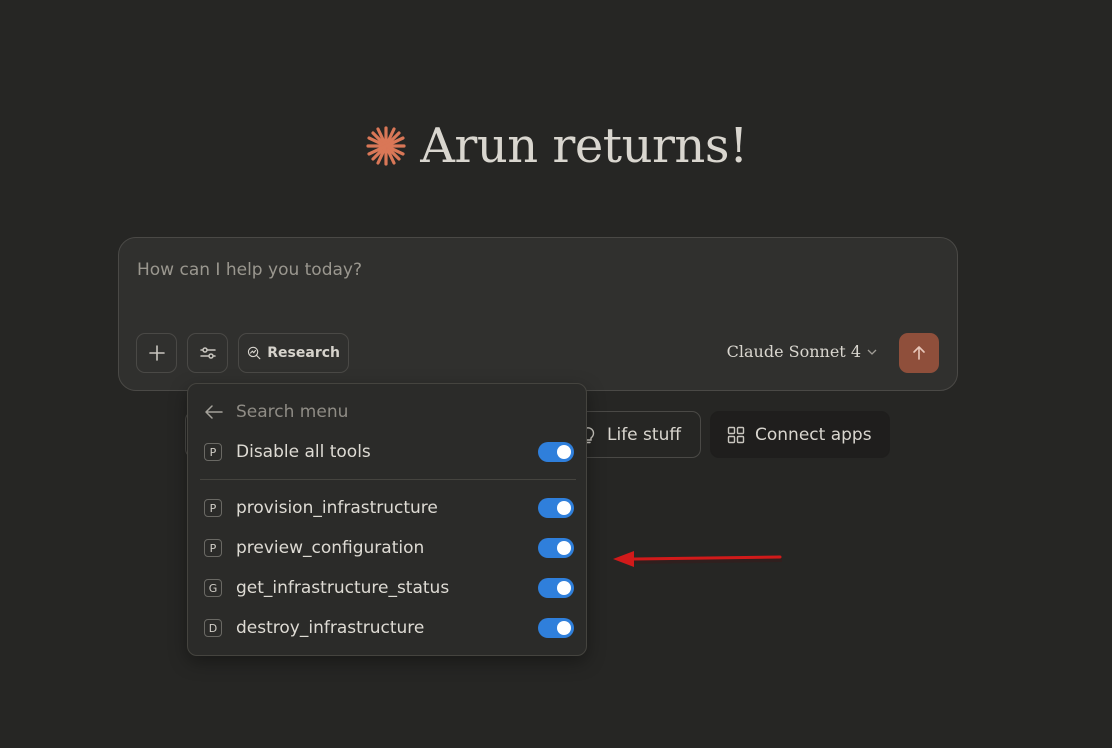 The width and height of the screenshot is (1112, 748). Describe the element at coordinates (213, 628) in the screenshot. I see `server-badge: D` at that location.